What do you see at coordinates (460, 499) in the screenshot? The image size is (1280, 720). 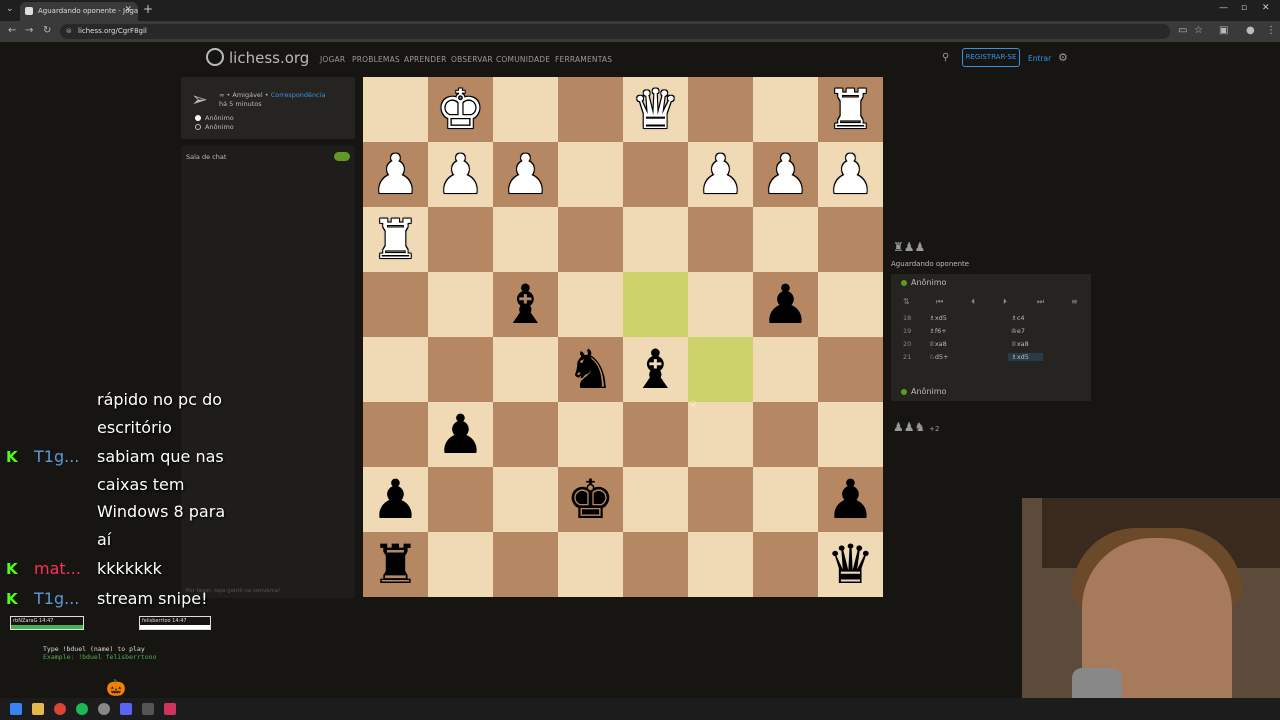 I see `square-g7` at bounding box center [460, 499].